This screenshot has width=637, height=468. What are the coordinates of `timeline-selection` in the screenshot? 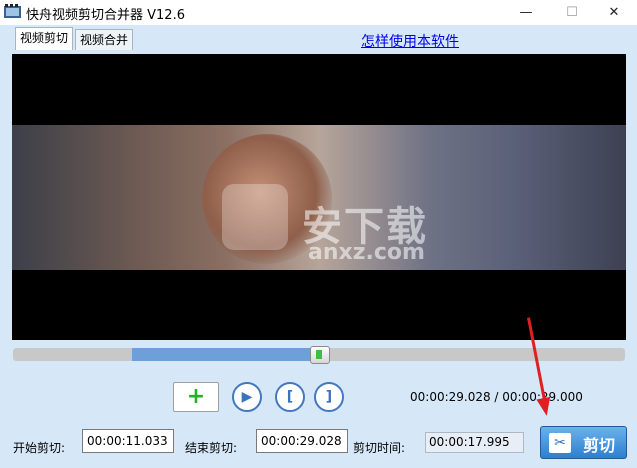 It's located at (225, 354).